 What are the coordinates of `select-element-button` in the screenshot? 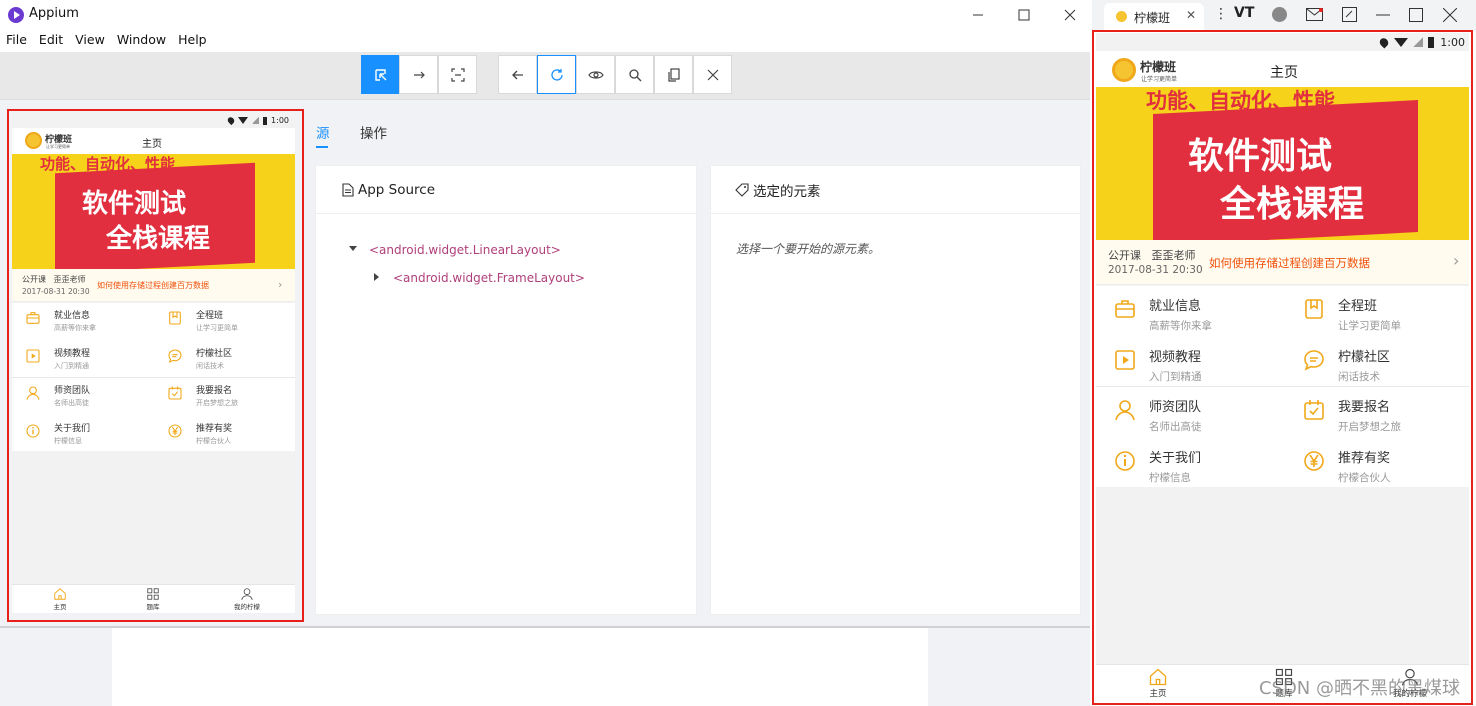 It's located at (380, 74).